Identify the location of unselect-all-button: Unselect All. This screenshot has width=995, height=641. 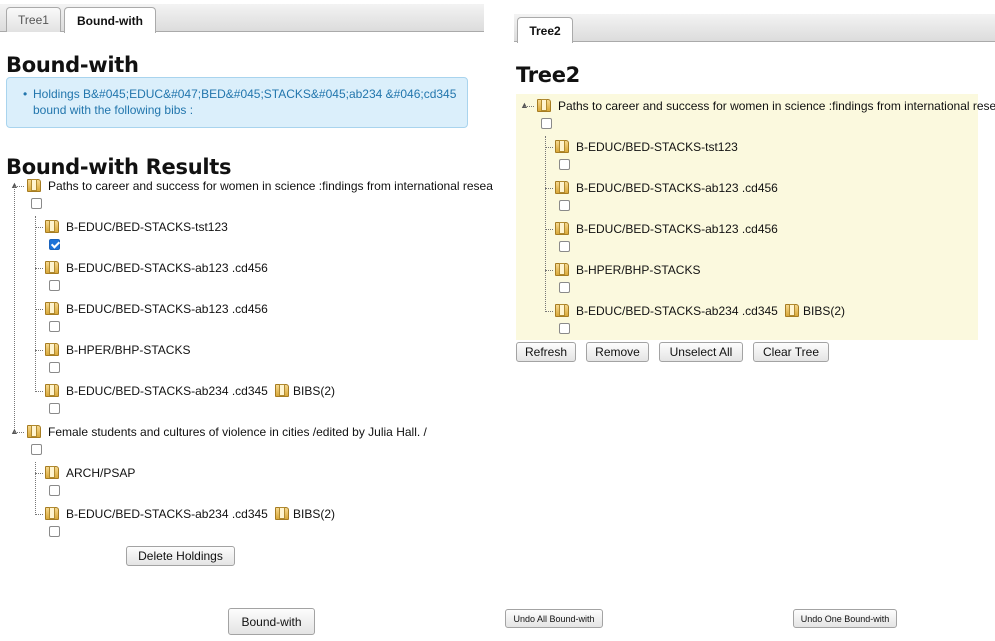
(701, 352).